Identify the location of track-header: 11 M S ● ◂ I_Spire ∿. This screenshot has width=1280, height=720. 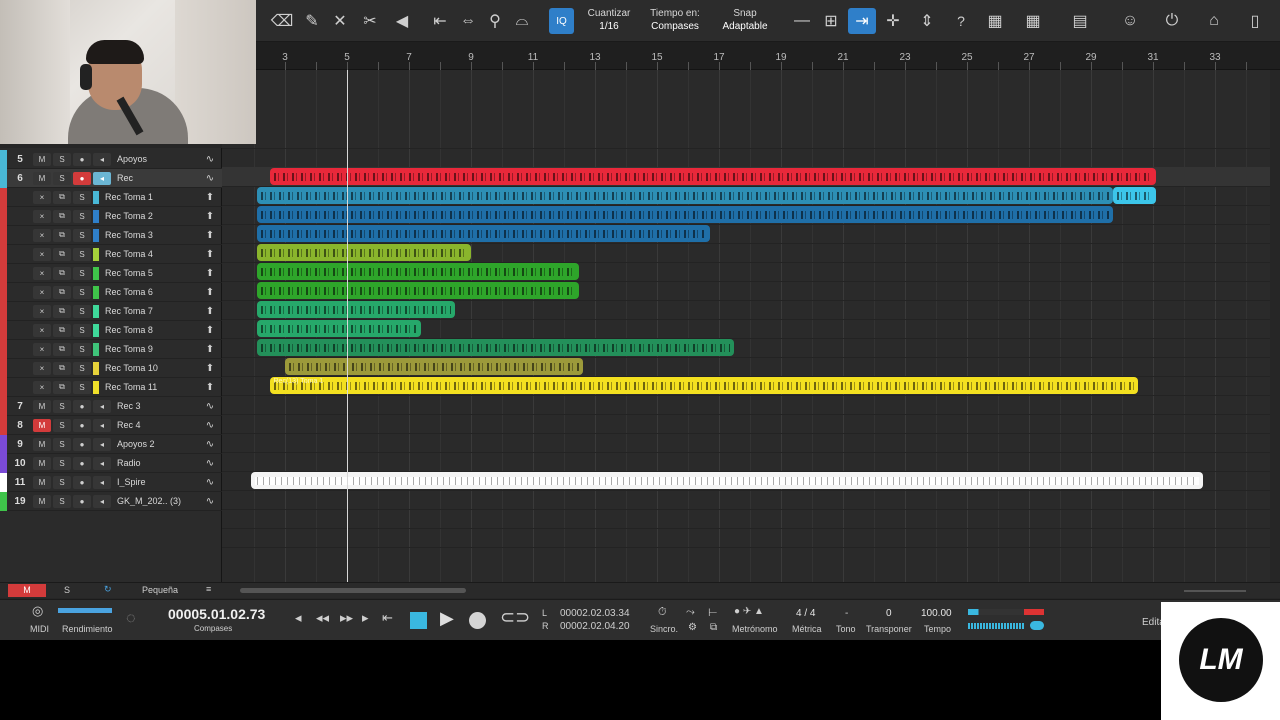
(111, 482).